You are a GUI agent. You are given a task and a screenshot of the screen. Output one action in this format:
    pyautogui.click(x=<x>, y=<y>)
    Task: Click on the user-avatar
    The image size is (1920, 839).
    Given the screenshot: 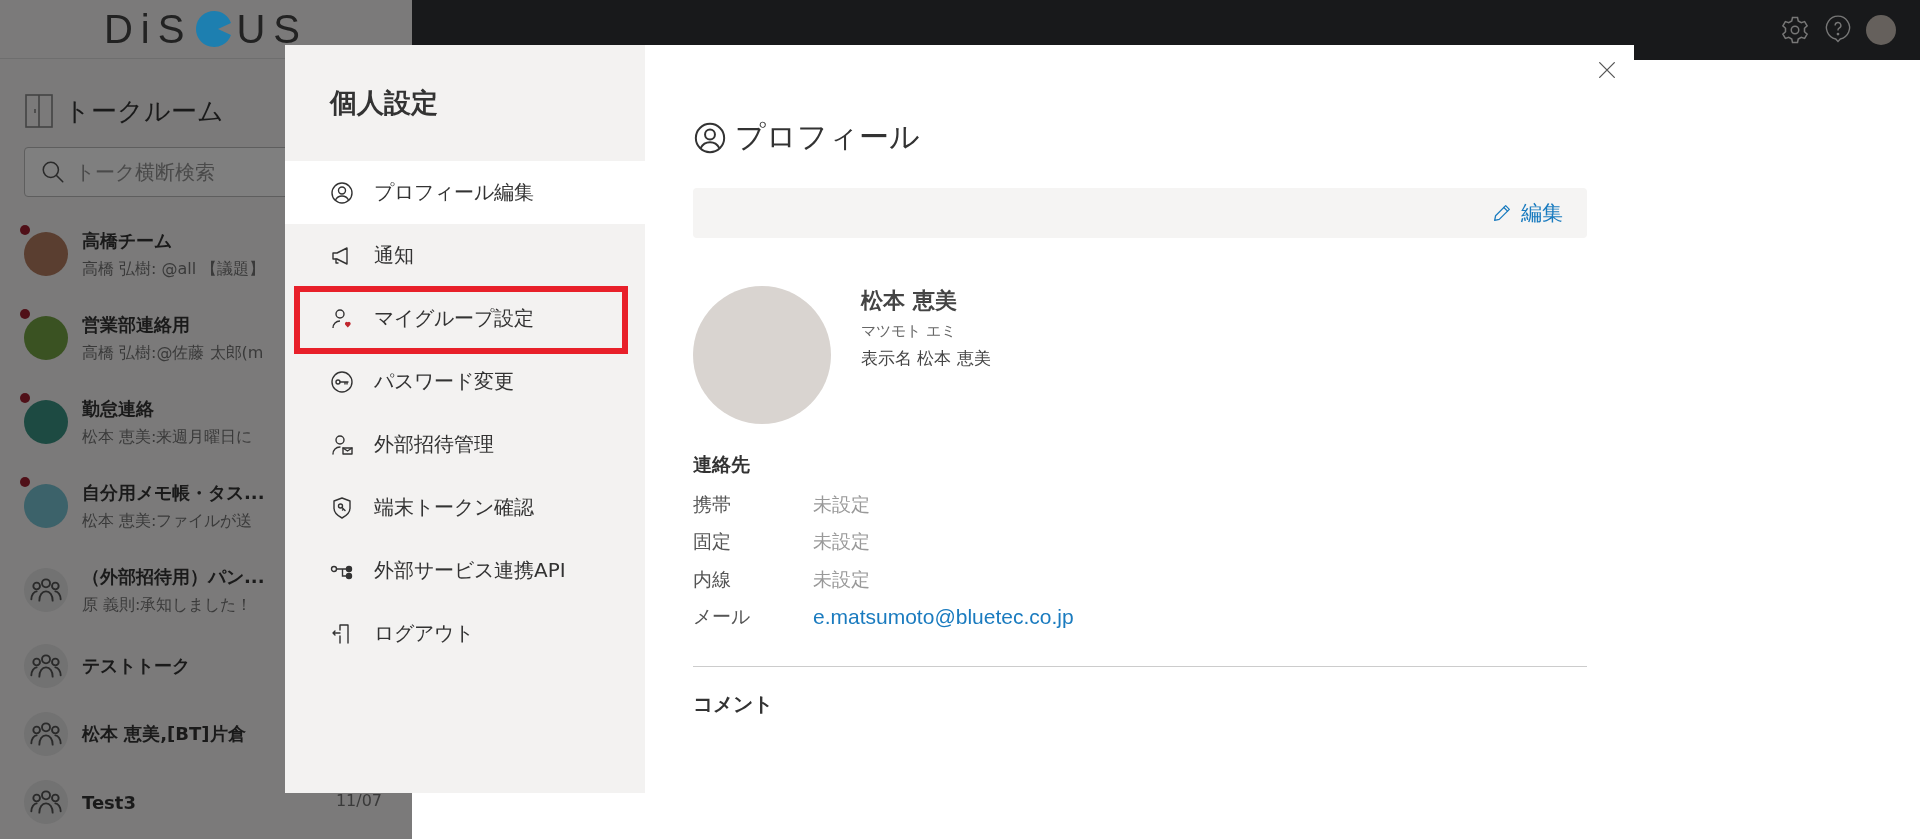 What is the action you would take?
    pyautogui.click(x=1881, y=30)
    